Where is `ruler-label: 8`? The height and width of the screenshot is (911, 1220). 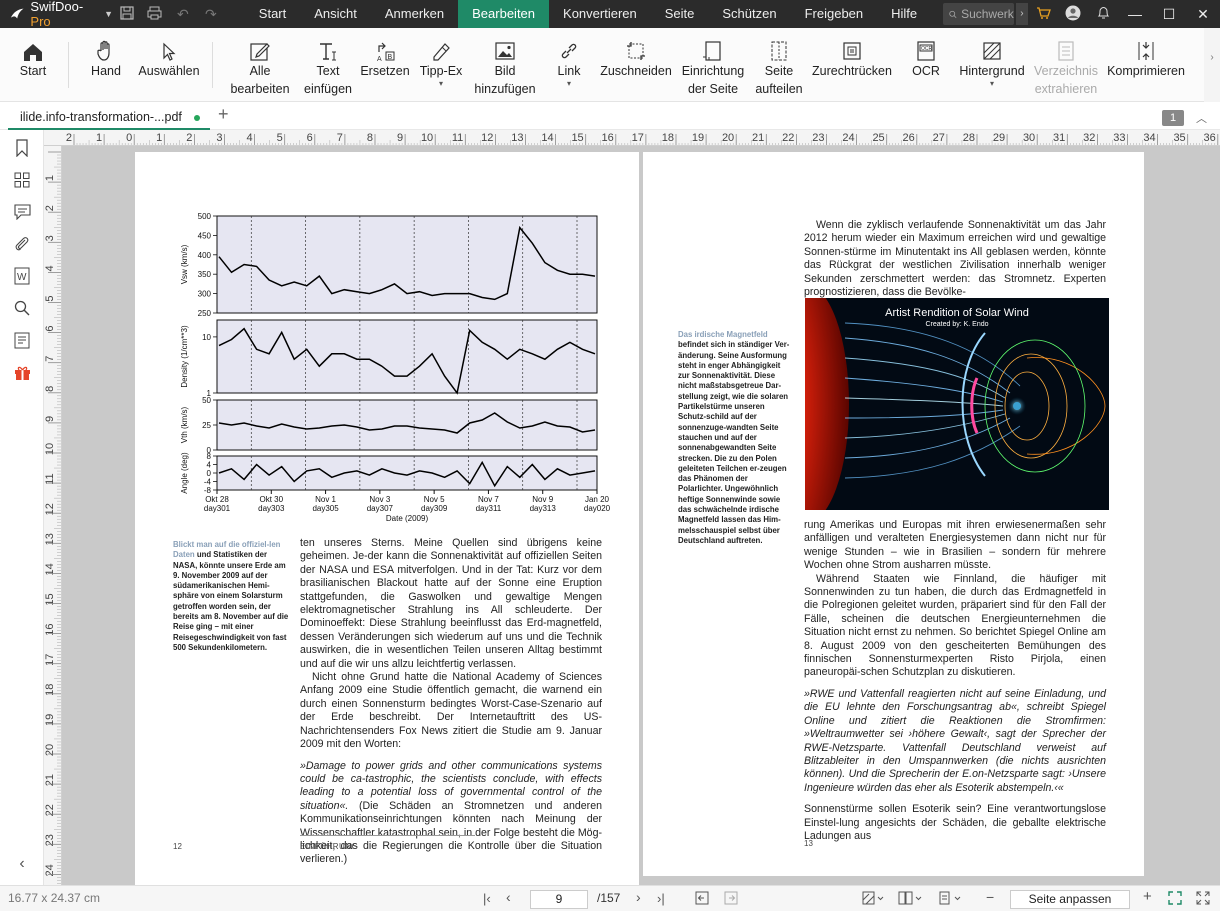
ruler-label: 8 is located at coordinates (370, 138).